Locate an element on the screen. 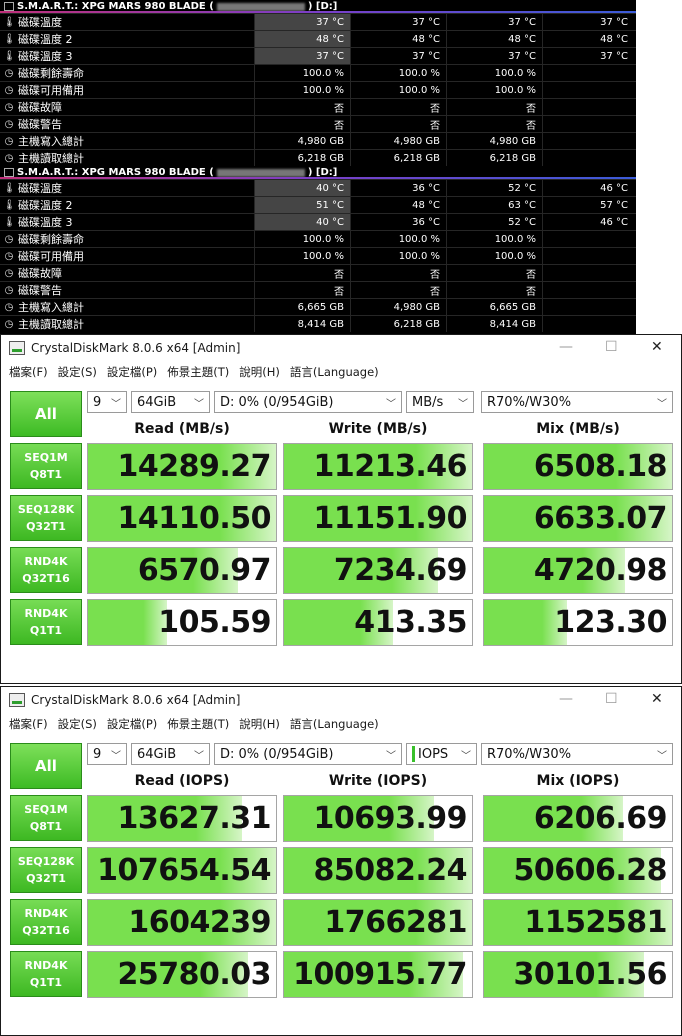  sensor-label: 🌡 磁碟溫度 2 is located at coordinates (127, 205).